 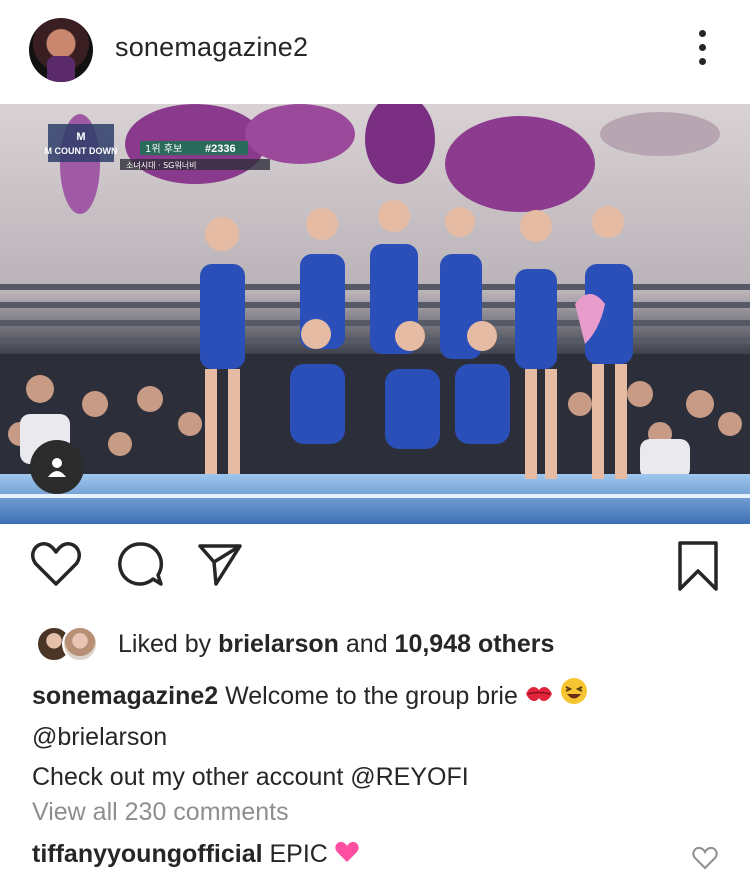 What do you see at coordinates (539, 697) in the screenshot?
I see `kiss-mark-emoji-icon` at bounding box center [539, 697].